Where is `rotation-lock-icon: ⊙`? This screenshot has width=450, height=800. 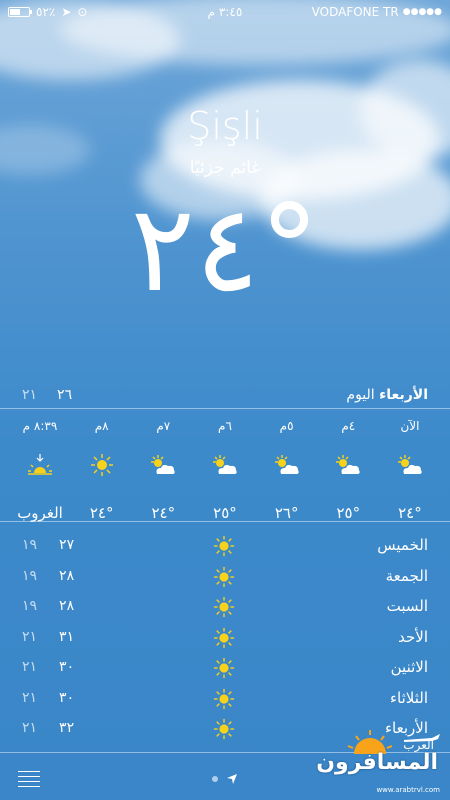 rotation-lock-icon: ⊙ is located at coordinates (82, 12).